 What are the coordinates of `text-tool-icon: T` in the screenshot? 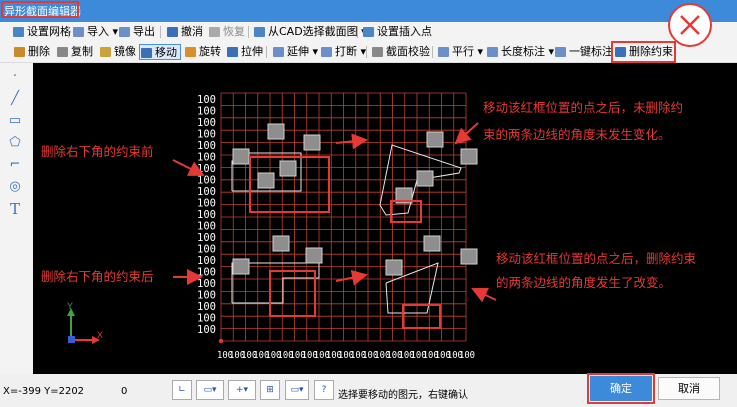 It's located at (15, 209).